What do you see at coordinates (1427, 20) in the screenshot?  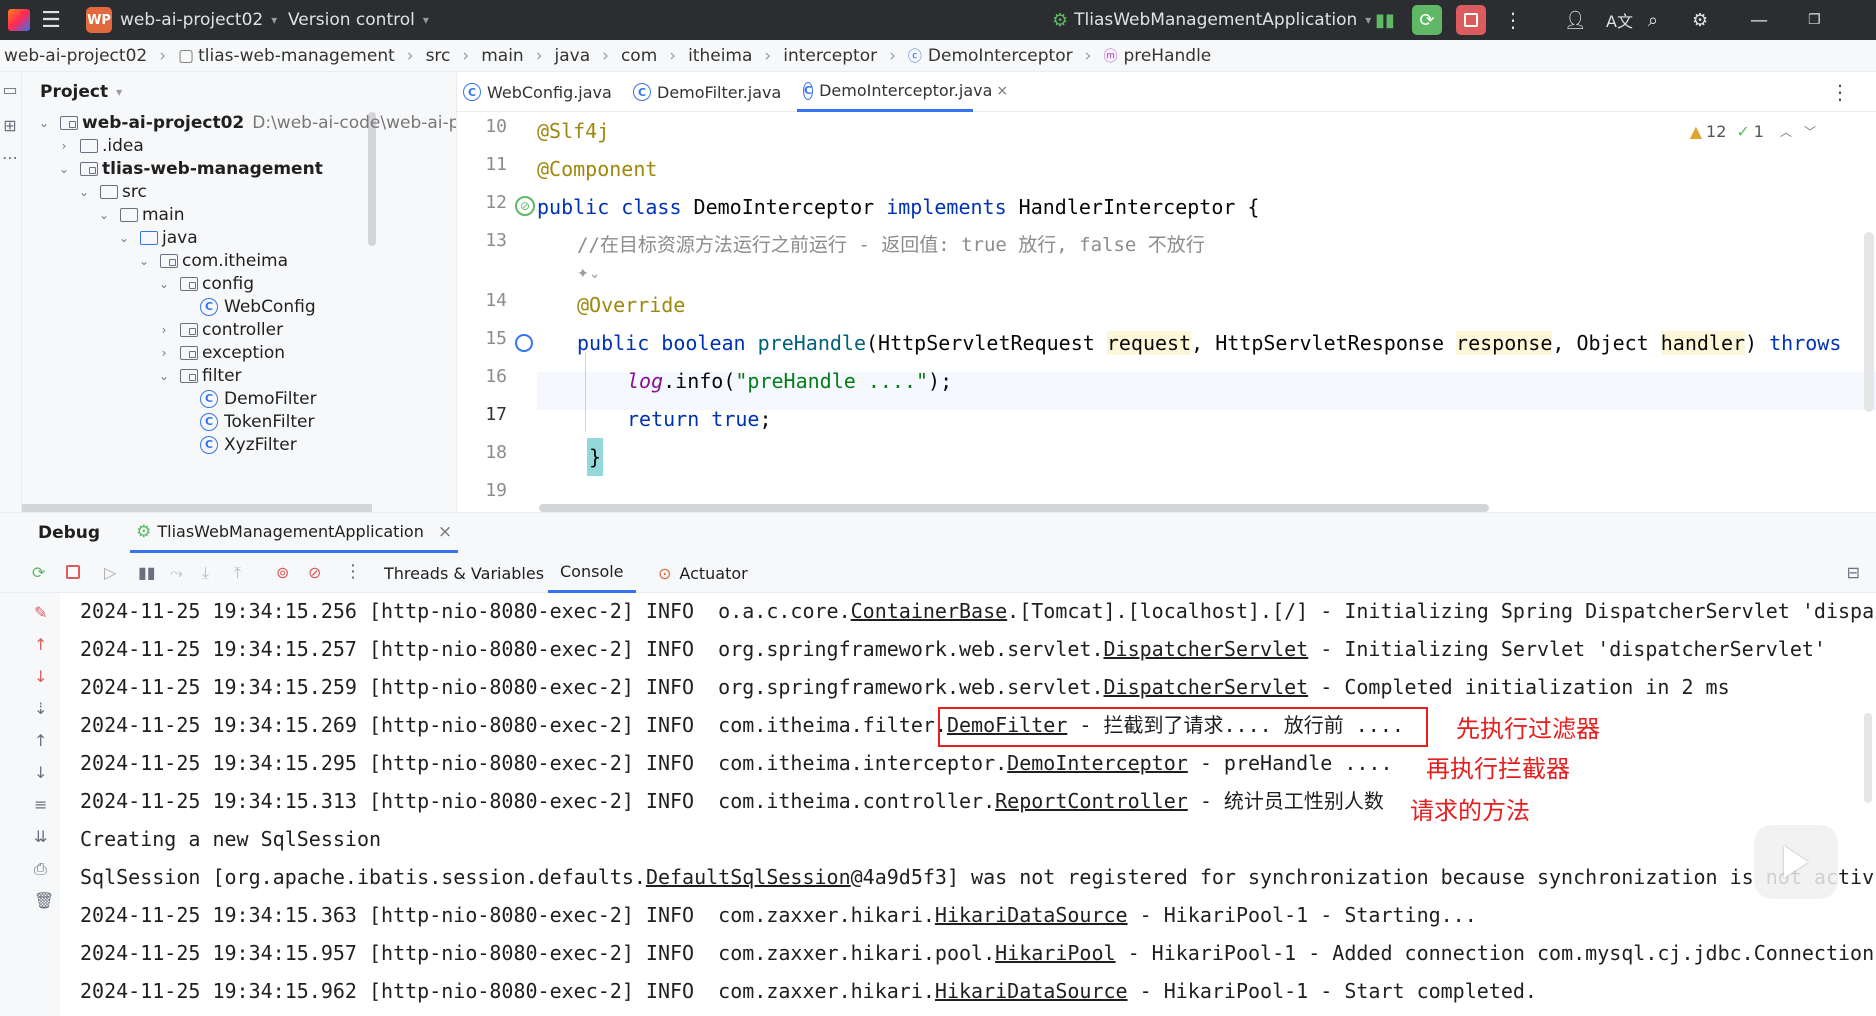 I see `rerun-debug-button: ⟳` at bounding box center [1427, 20].